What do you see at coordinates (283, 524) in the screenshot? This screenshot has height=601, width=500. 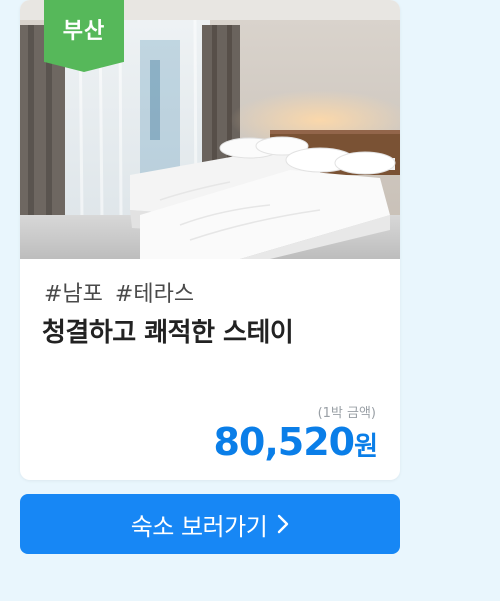 I see `chevron-right-icon` at bounding box center [283, 524].